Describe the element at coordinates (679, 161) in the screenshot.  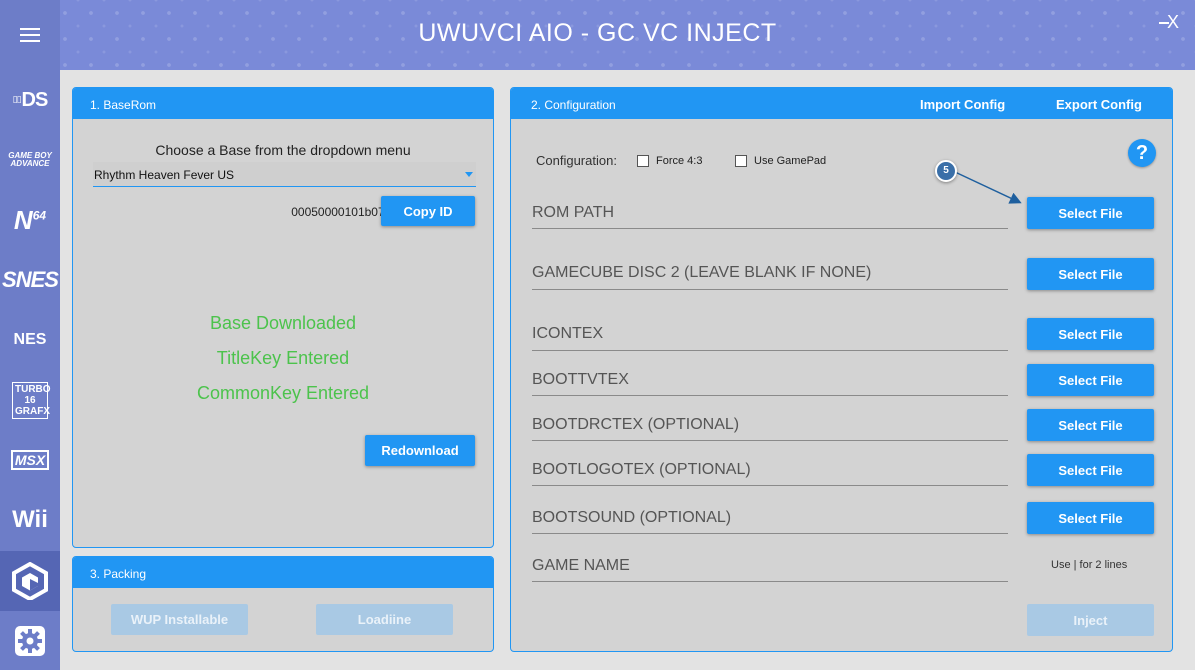
I see `force-43-label: Force 4:3` at that location.